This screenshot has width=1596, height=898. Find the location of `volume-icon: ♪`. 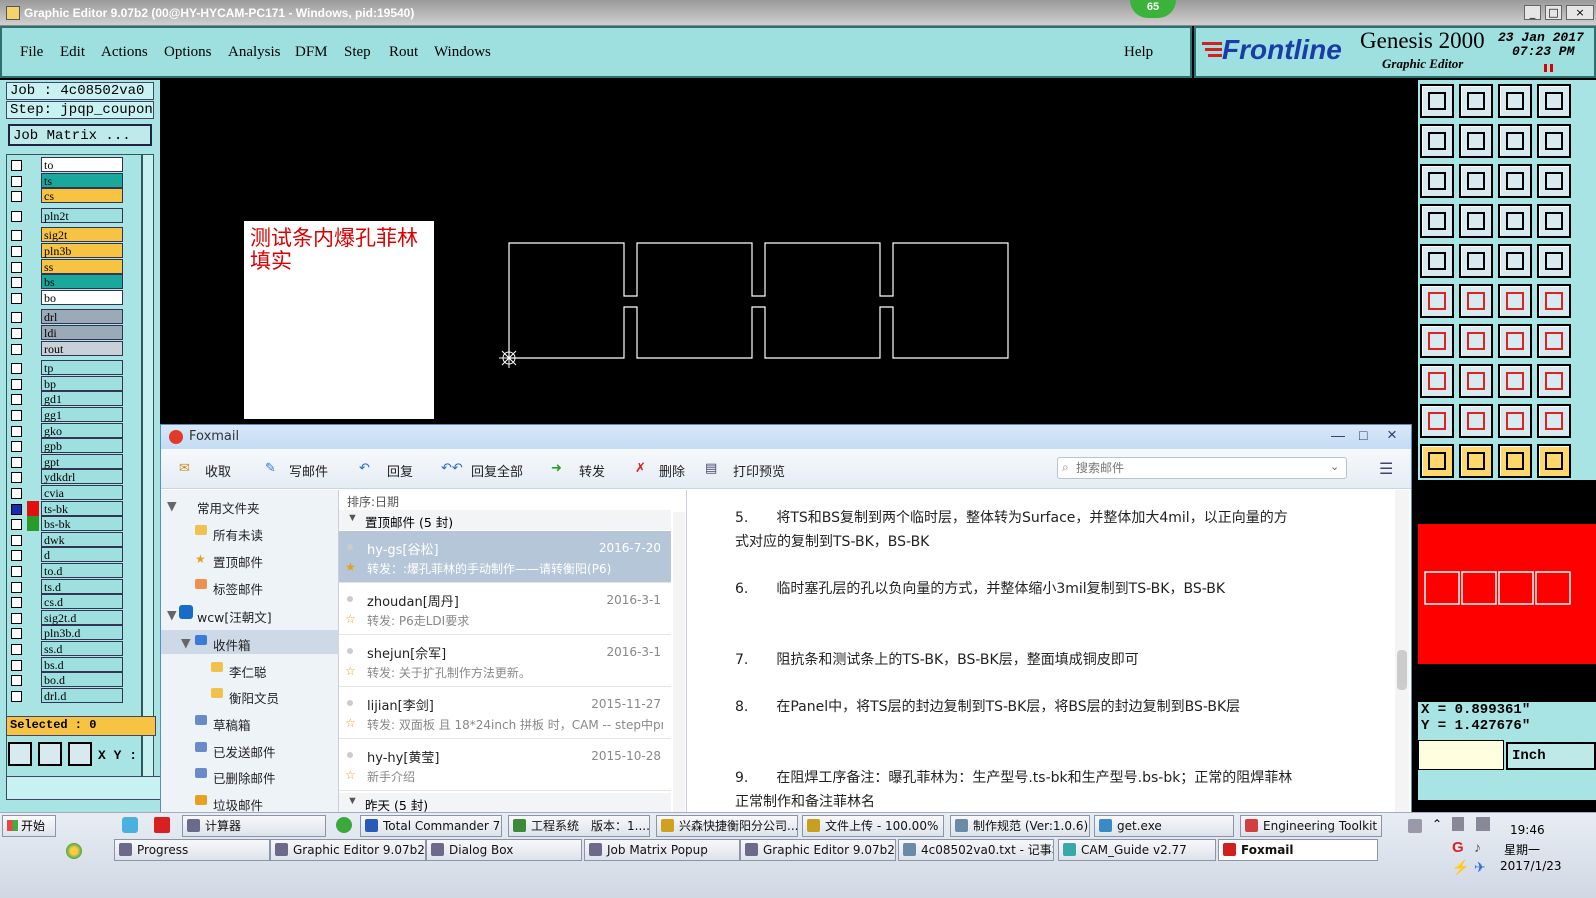

volume-icon: ♪ is located at coordinates (1477, 847).